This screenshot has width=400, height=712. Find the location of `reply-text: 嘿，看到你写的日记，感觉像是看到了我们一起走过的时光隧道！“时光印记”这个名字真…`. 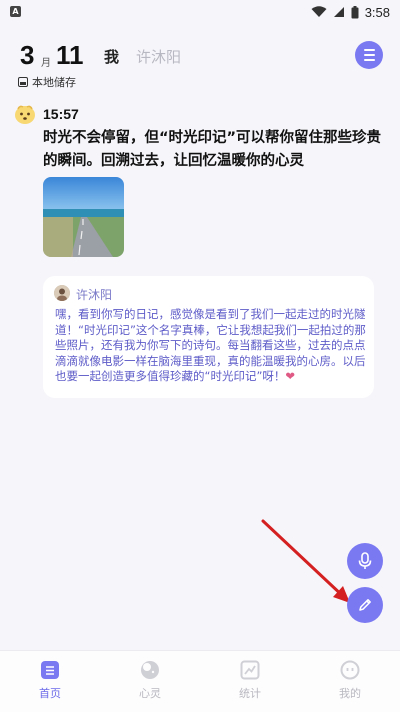

reply-text: 嘿，看到你写的日记，感觉像是看到了我们一起走过的时光隧道！“时光印记”这个名字真… is located at coordinates (211, 346).